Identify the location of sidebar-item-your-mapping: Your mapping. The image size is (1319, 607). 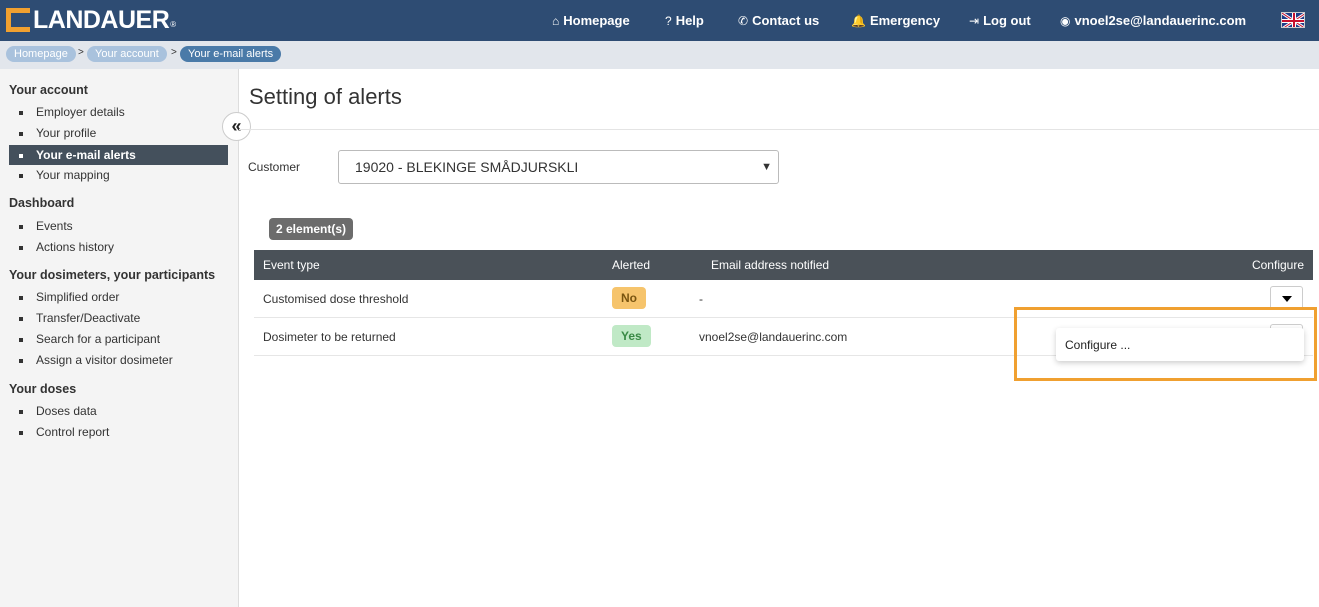
(118, 175).